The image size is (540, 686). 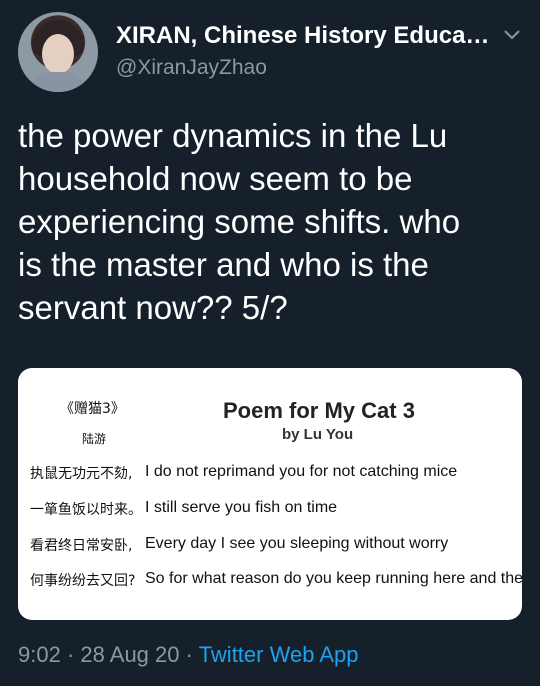 I want to click on poem-line-en: I still serve you fish on time, so click(x=241, y=507).